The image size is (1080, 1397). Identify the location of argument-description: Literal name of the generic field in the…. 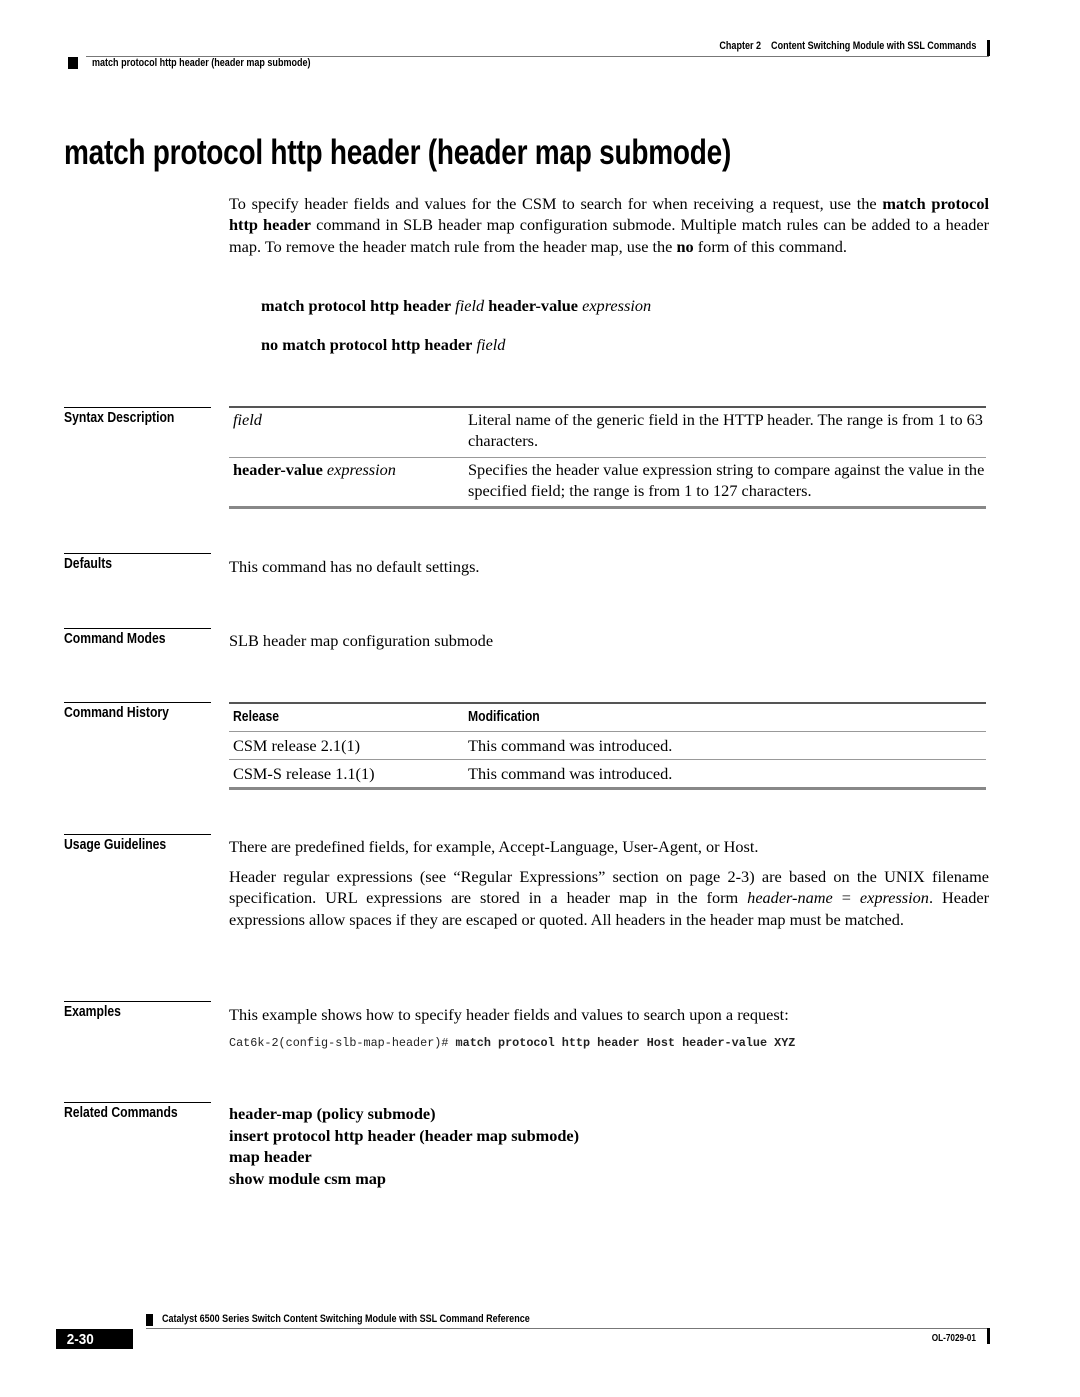
(725, 430).